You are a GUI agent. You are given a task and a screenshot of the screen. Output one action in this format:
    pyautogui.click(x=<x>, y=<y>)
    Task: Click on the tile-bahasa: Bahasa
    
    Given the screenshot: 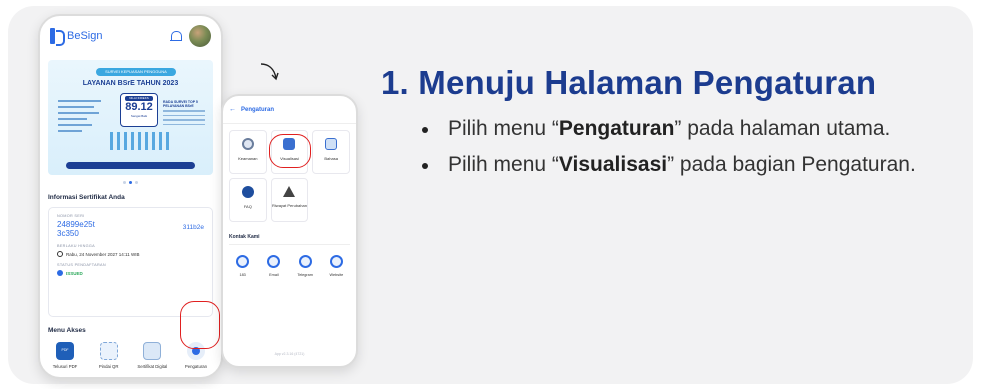 What is the action you would take?
    pyautogui.click(x=331, y=152)
    